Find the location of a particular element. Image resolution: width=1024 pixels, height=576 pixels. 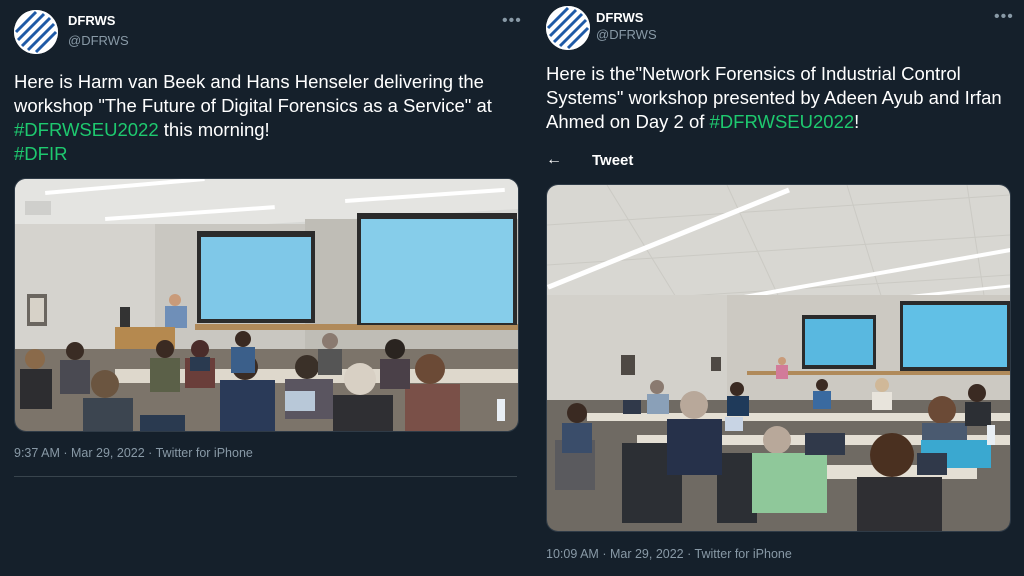

tweet-time: 9:37 AM is located at coordinates (37, 453).